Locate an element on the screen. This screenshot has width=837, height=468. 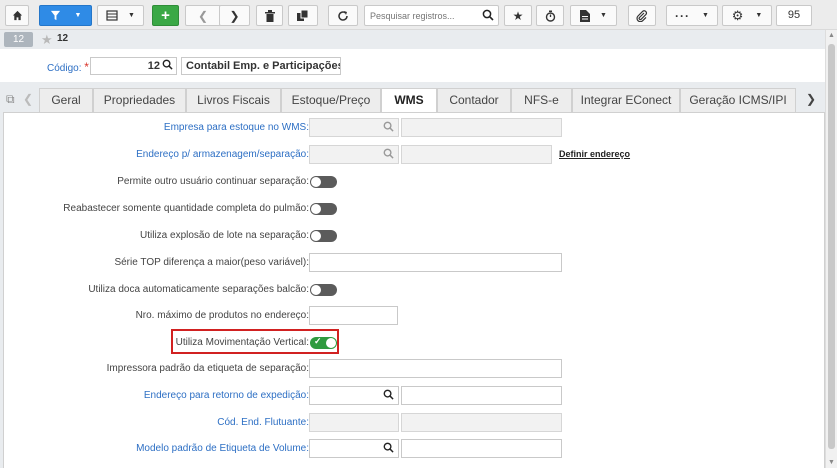
add-record-button: + is located at coordinates (165, 15).